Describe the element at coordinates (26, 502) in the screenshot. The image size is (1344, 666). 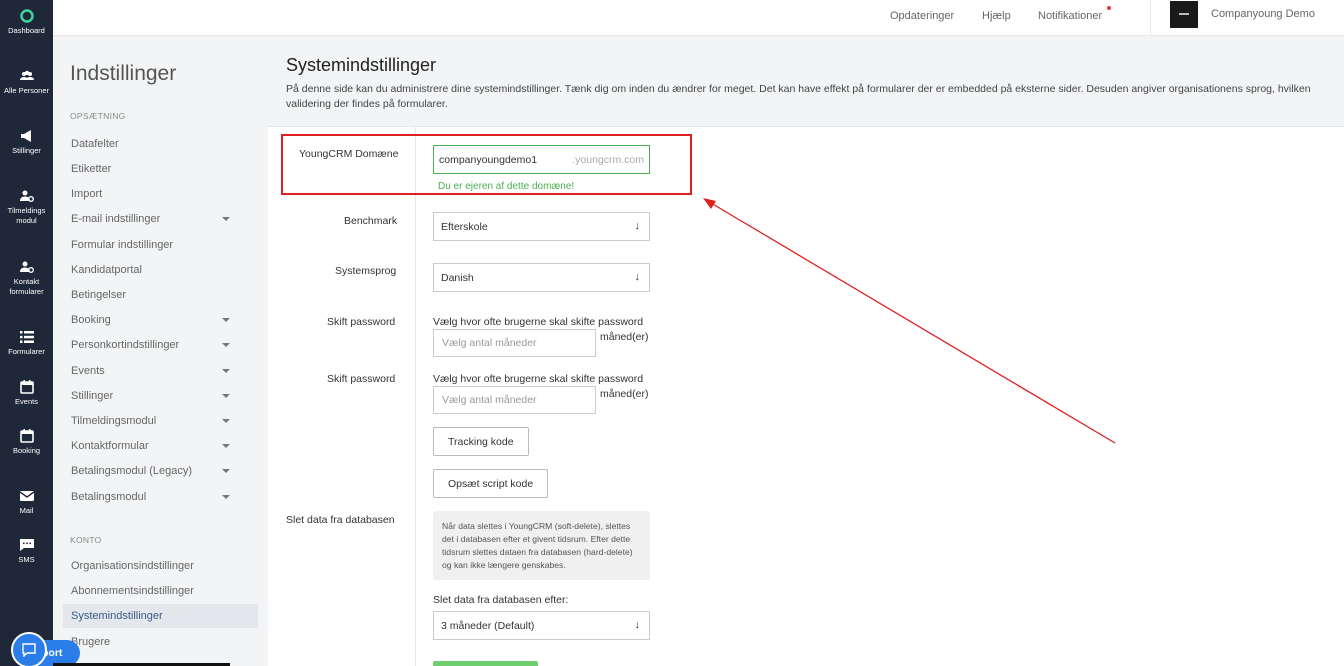
I see `rail-mail: Mail` at that location.